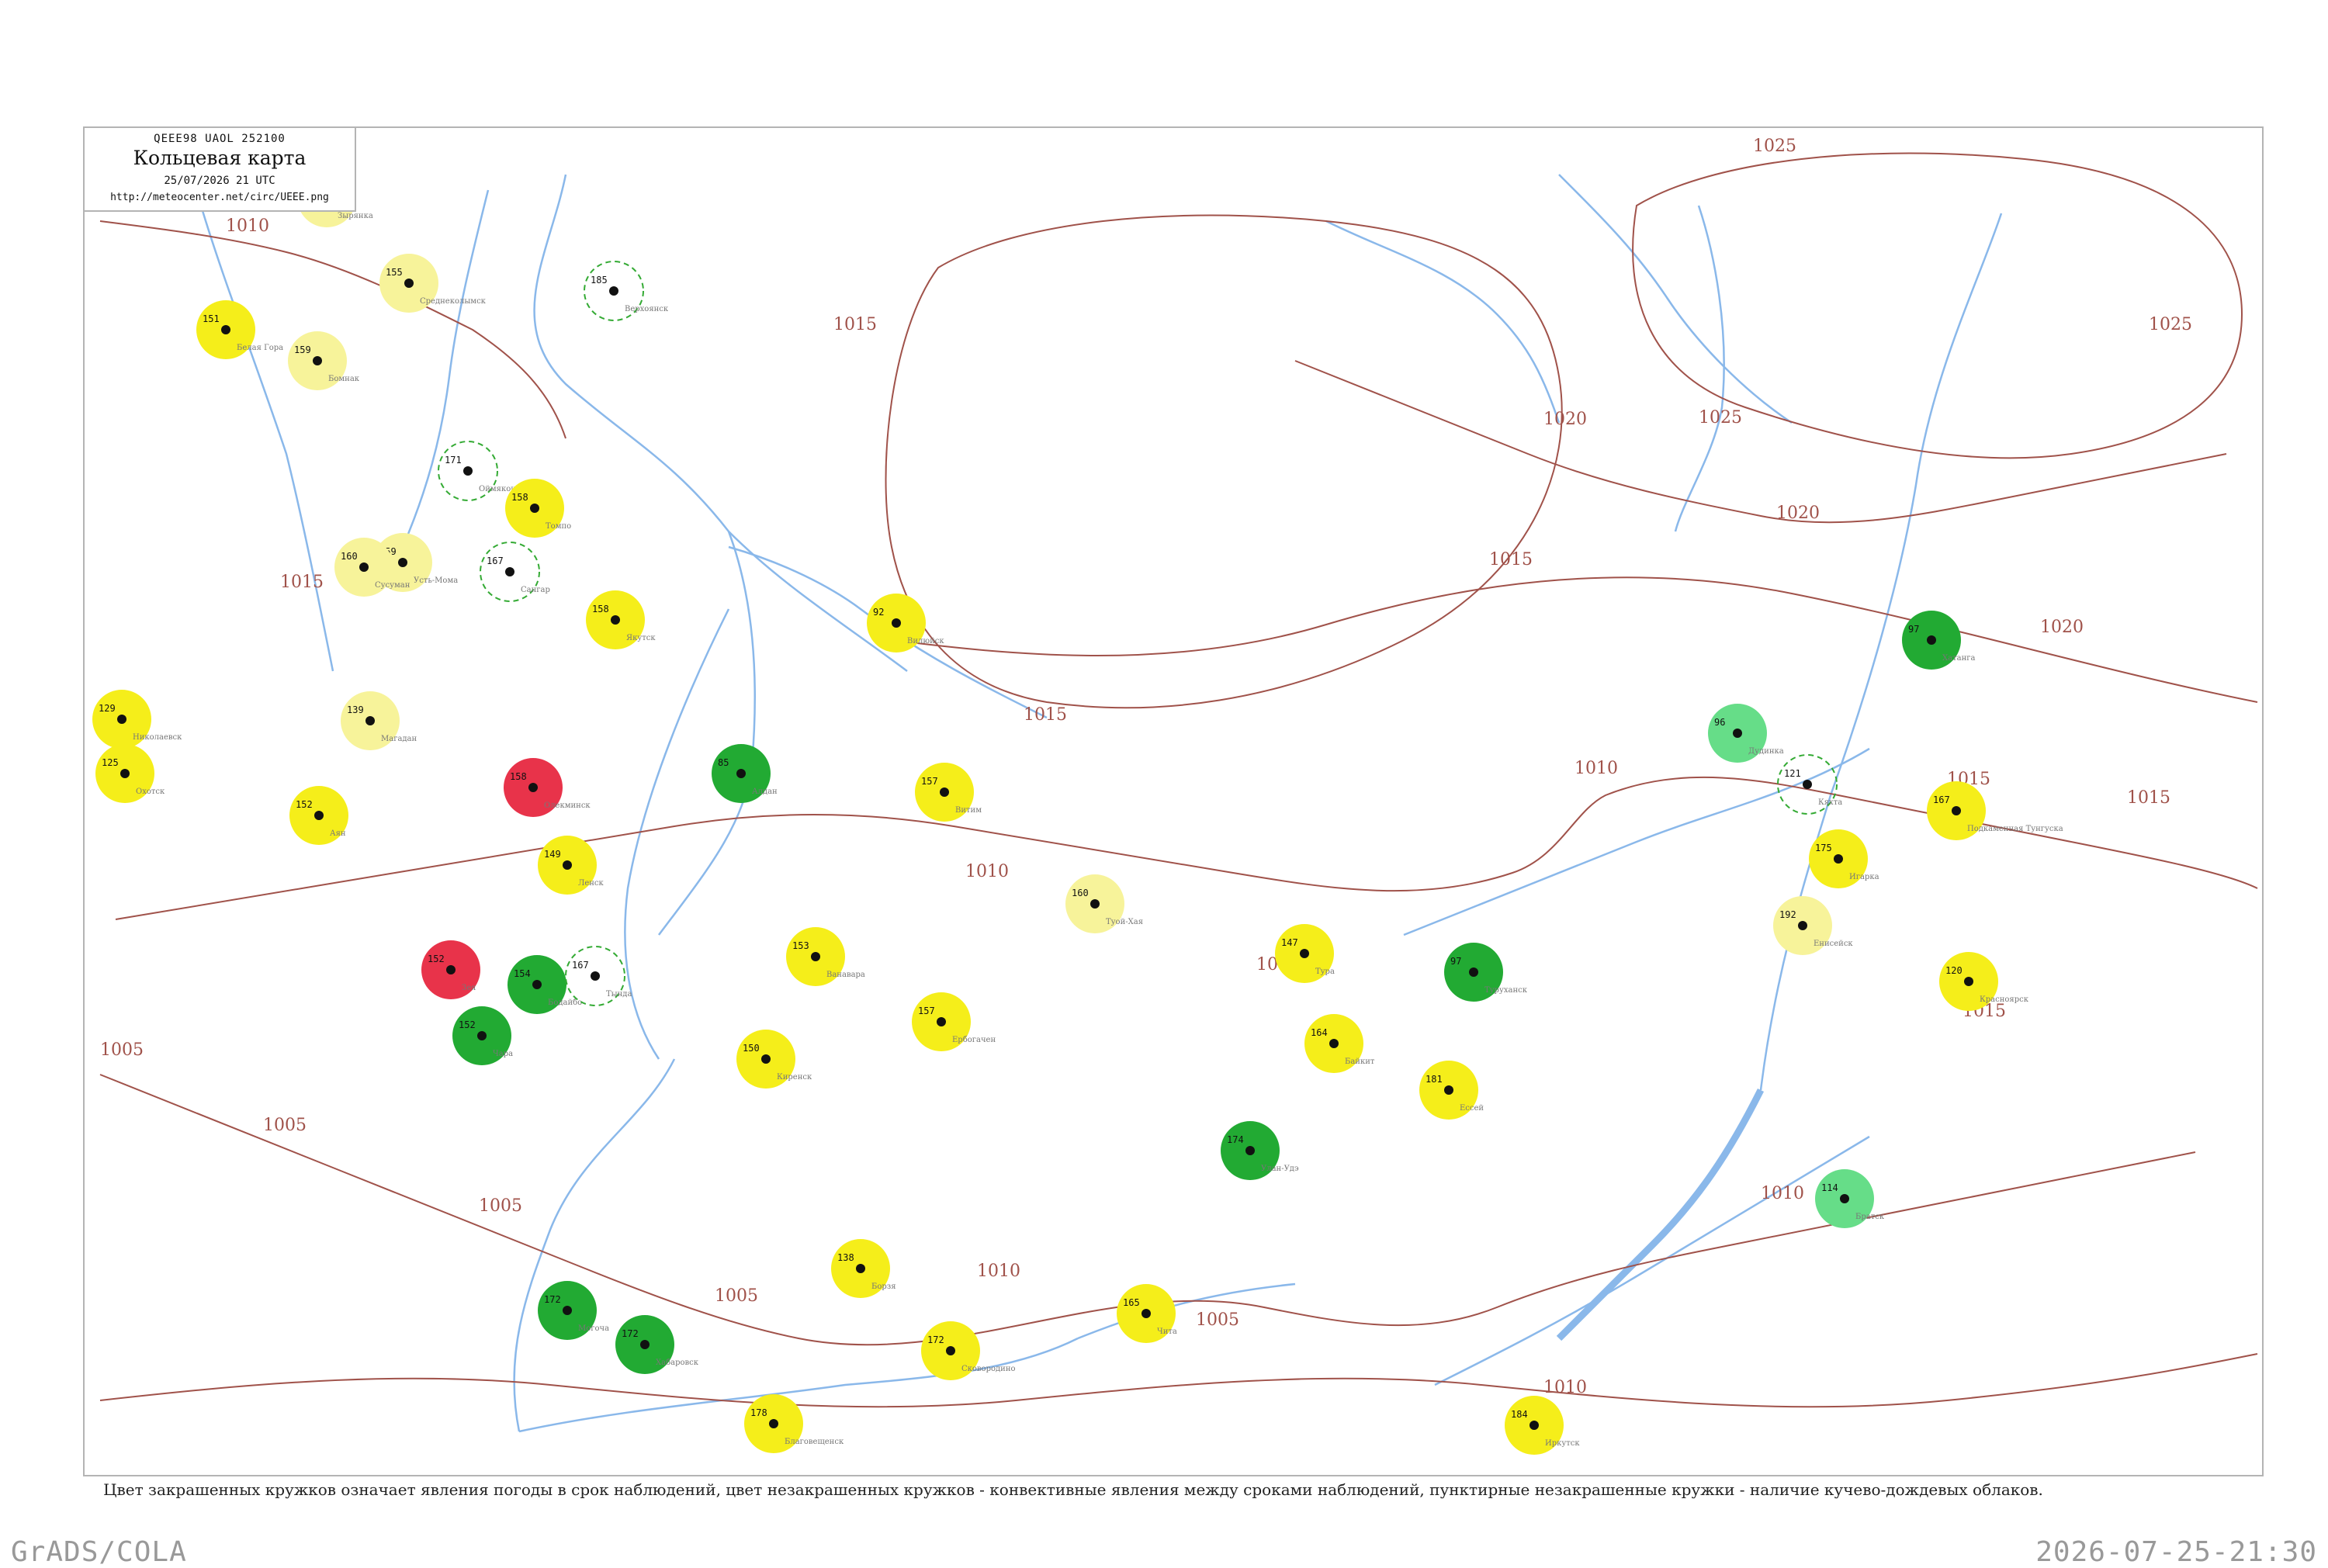  Describe the element at coordinates (1813, 925) in the screenshot. I see `station: 192 Енисейск` at that location.